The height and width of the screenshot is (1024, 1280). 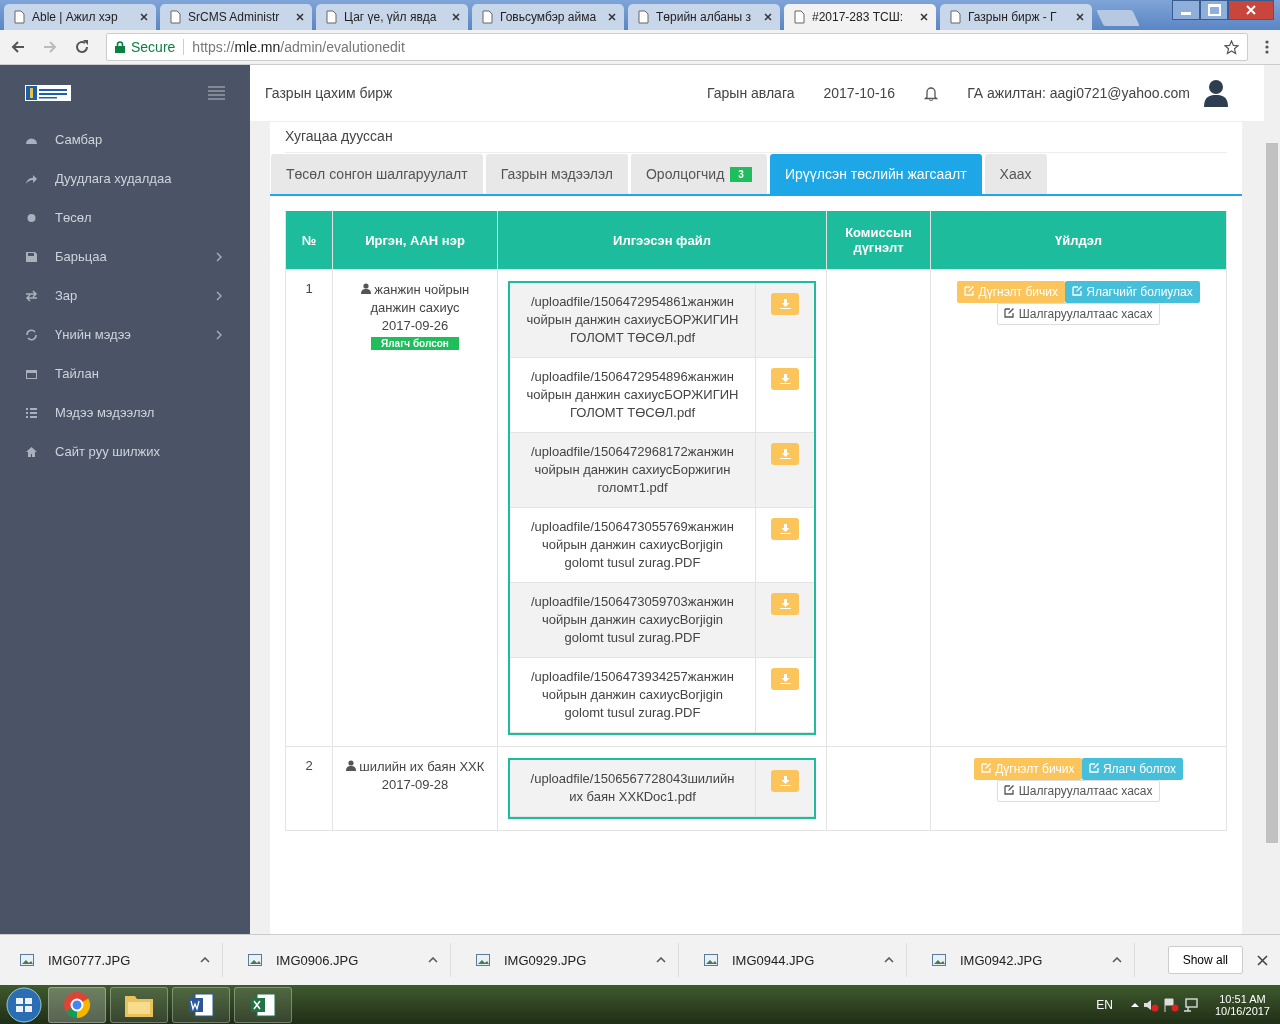 I want to click on chevron-icon, so click(x=219, y=334).